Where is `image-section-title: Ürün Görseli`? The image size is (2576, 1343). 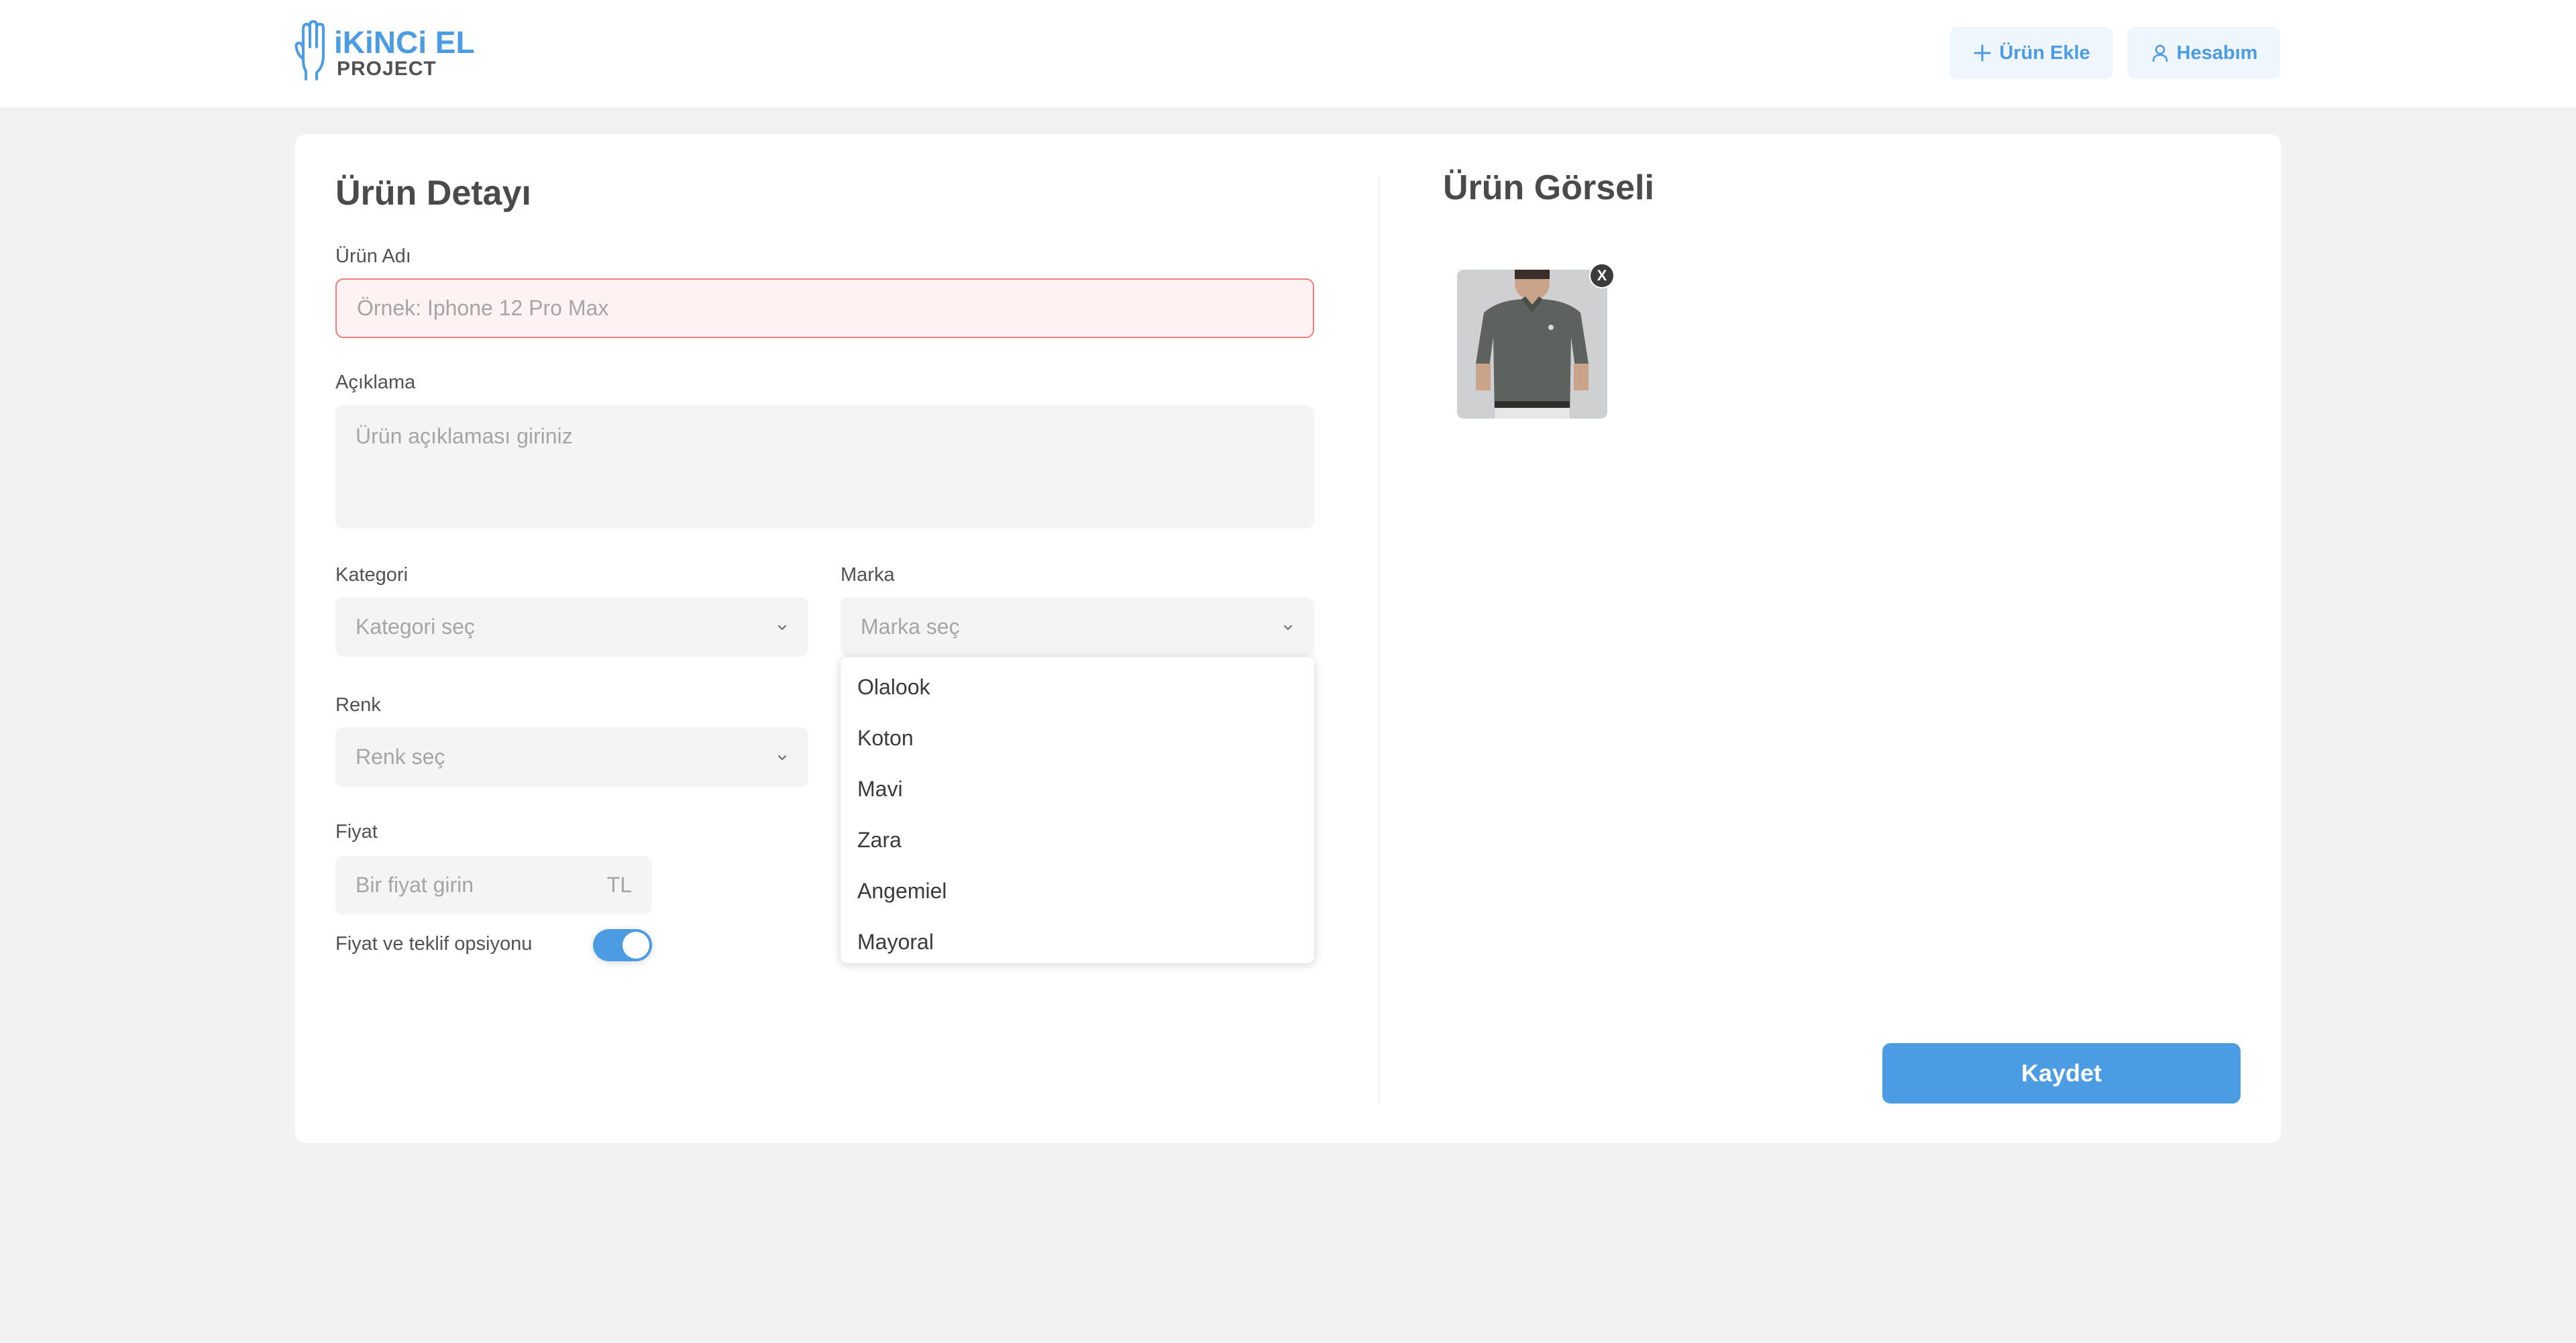
image-section-title: Ürün Görseli is located at coordinates (1548, 187).